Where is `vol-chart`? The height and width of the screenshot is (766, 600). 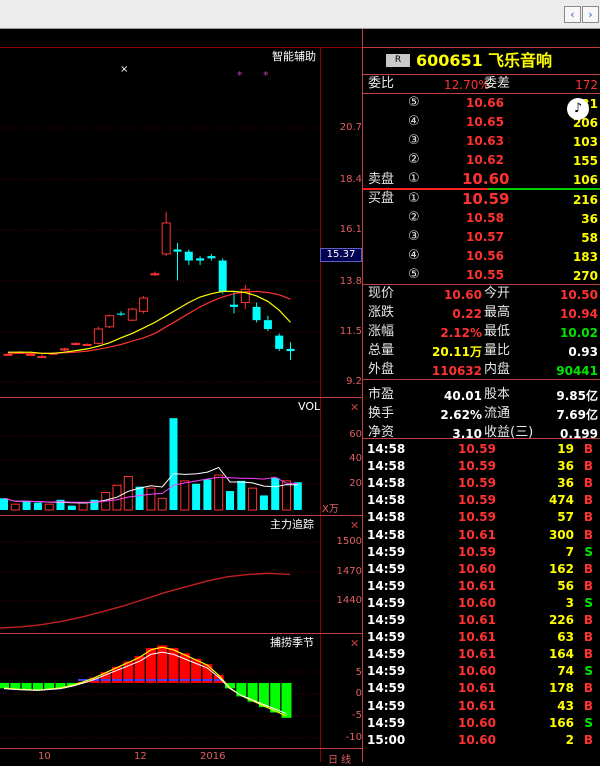
vol-chart is located at coordinates (160, 464).